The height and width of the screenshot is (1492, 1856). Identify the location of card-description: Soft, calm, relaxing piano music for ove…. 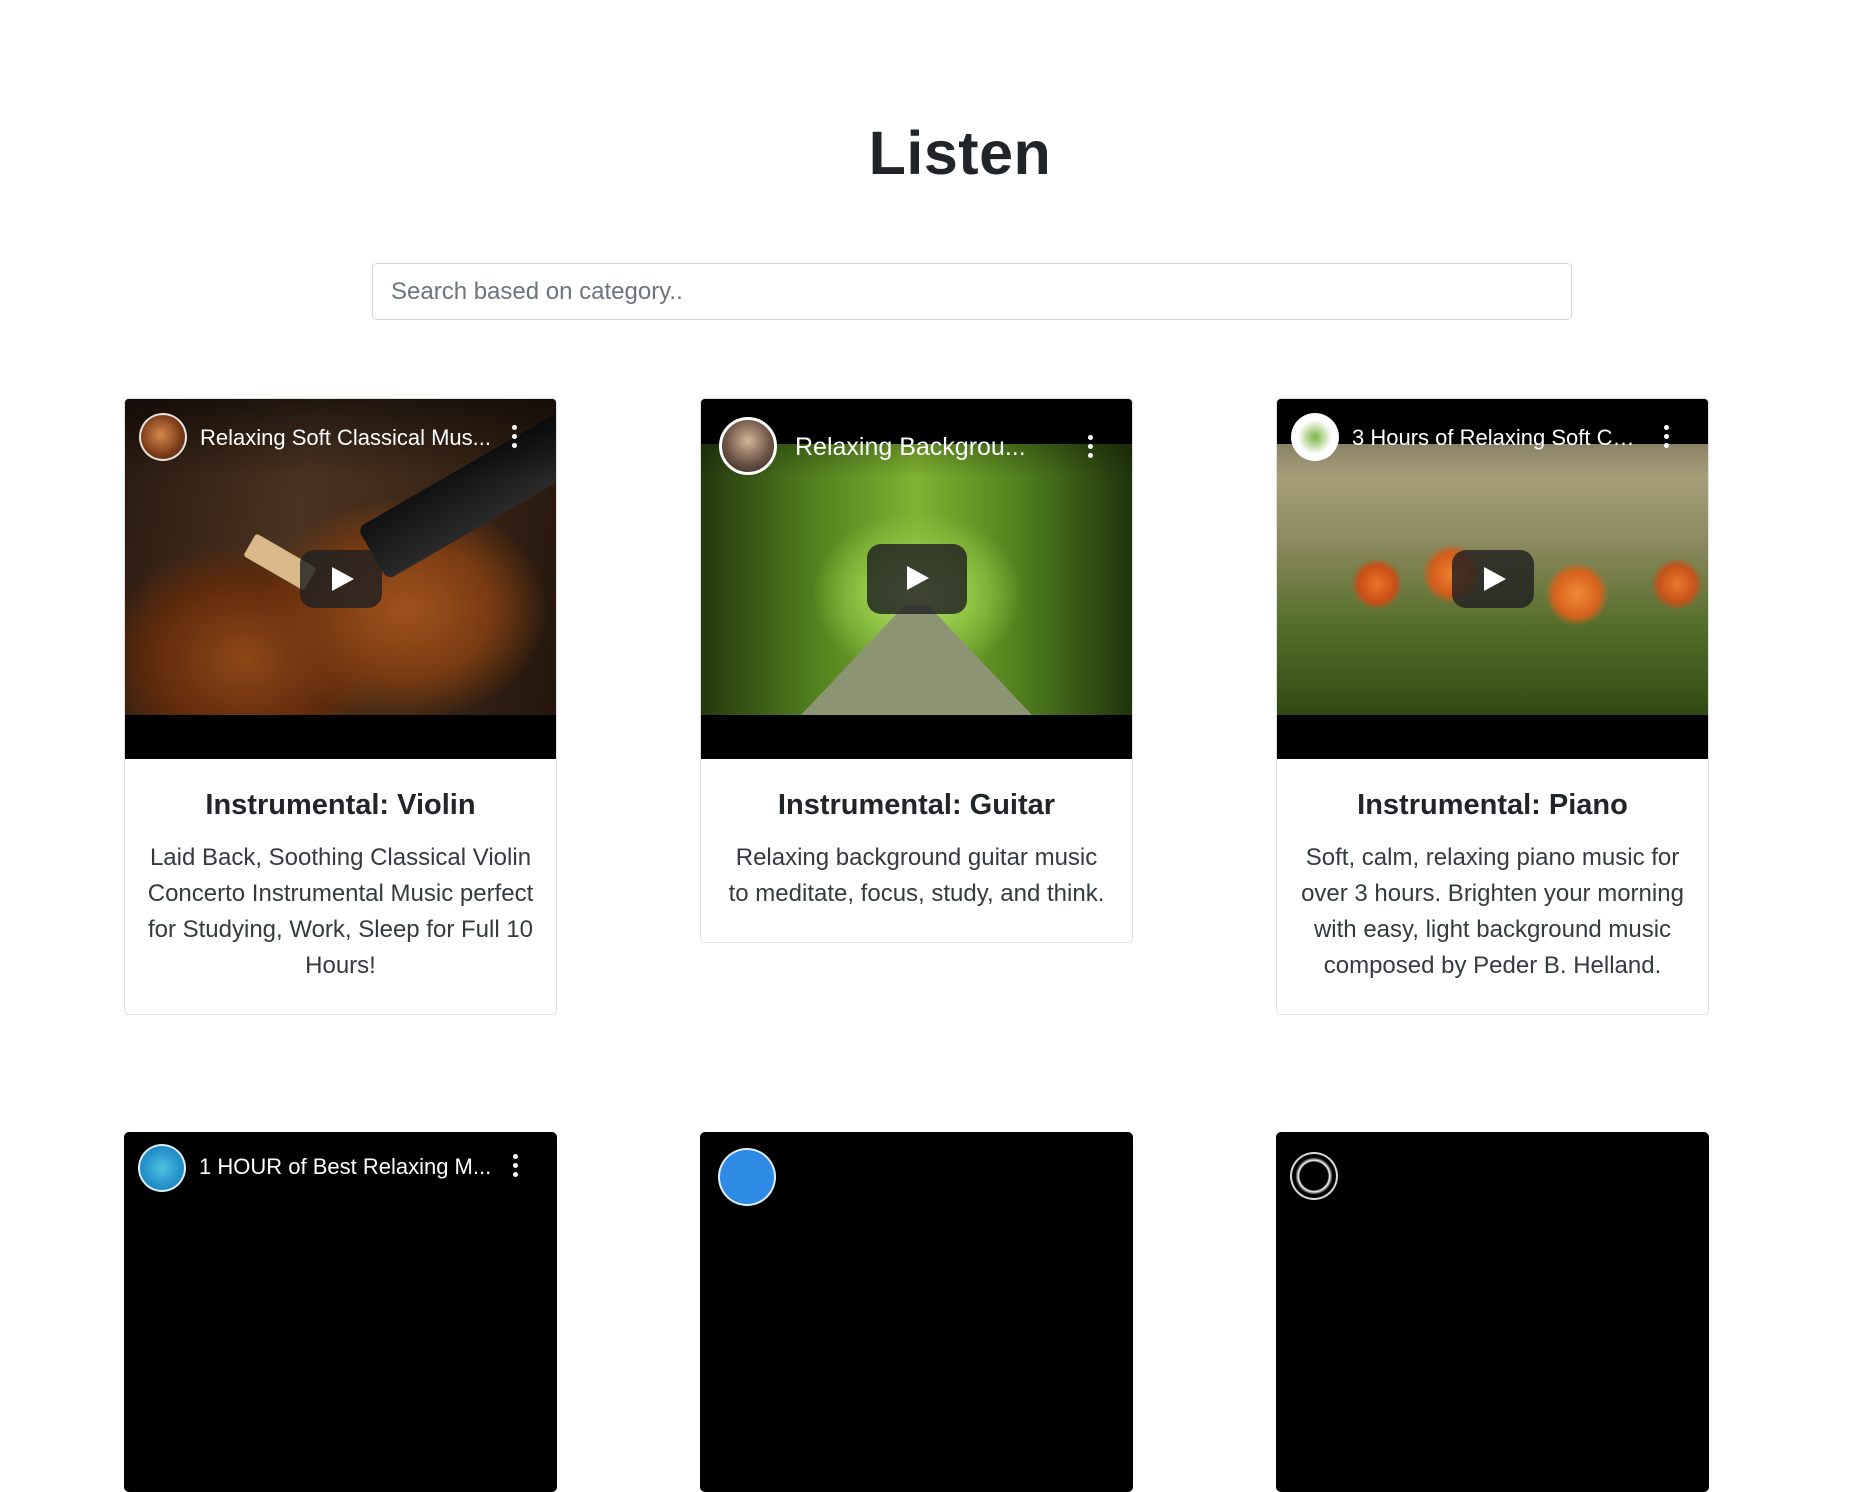
(1492, 911).